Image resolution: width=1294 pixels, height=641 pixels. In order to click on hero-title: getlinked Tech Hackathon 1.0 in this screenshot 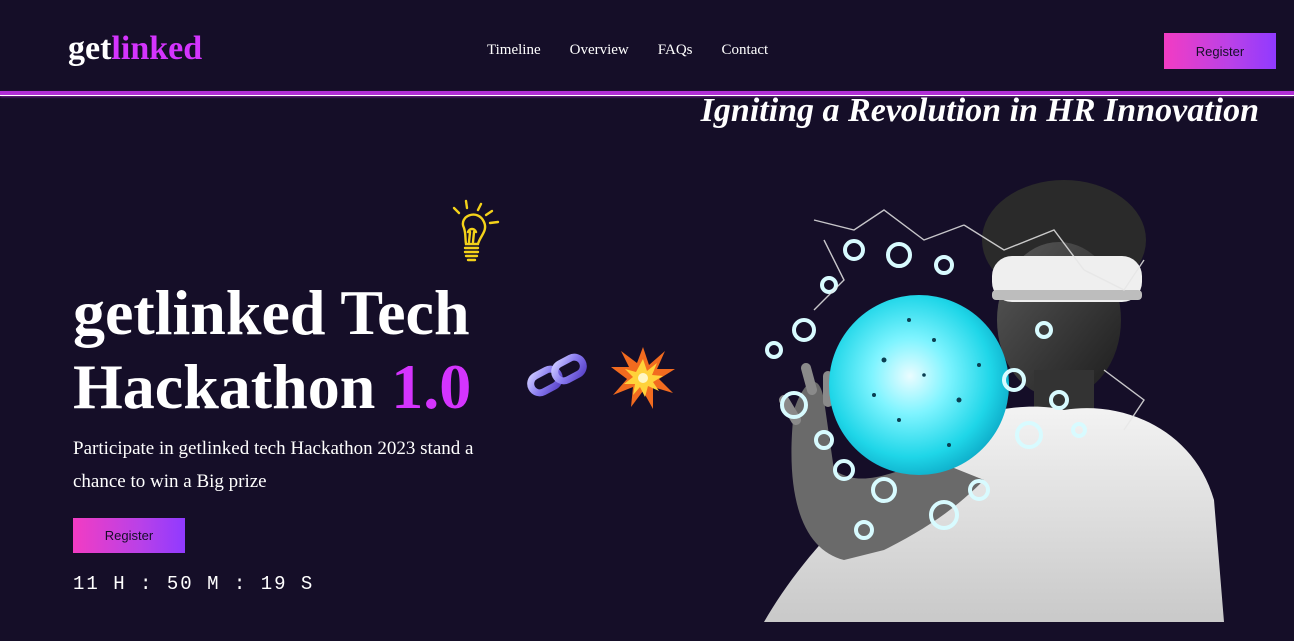, I will do `click(272, 350)`.